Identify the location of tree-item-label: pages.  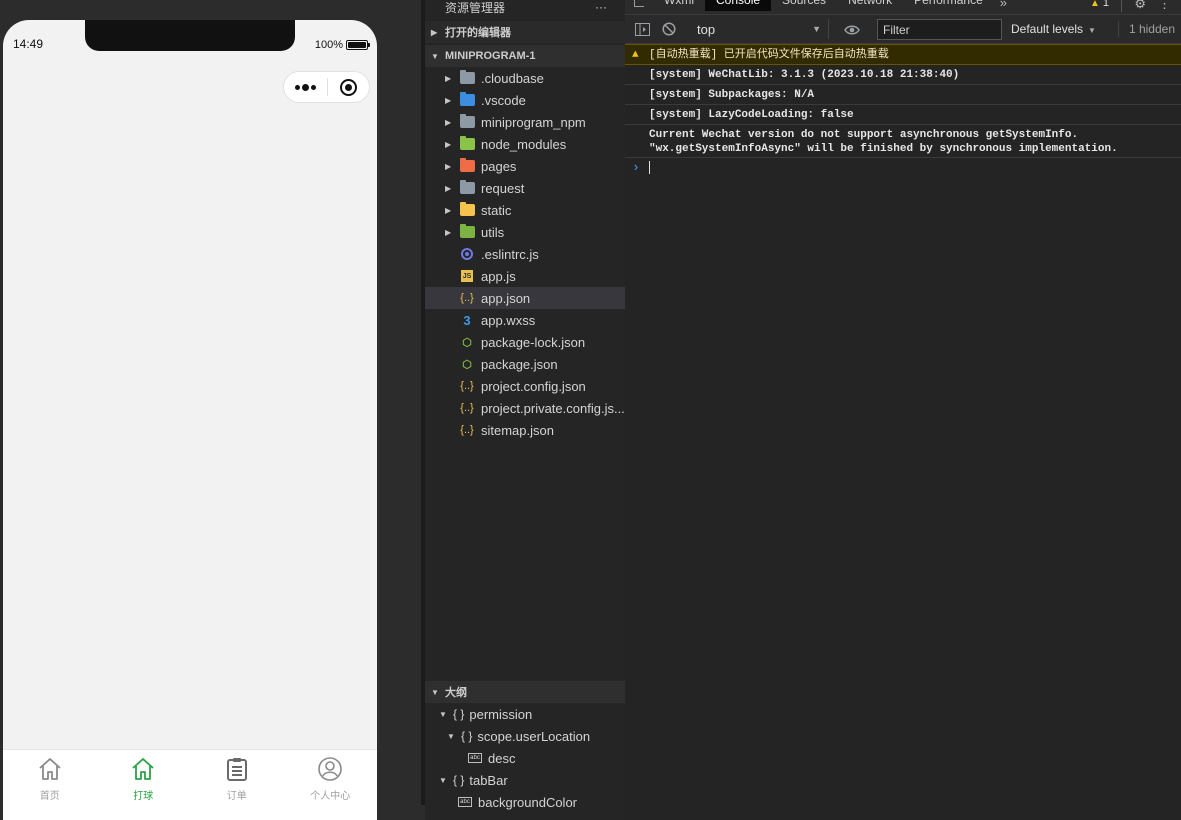
(499, 166).